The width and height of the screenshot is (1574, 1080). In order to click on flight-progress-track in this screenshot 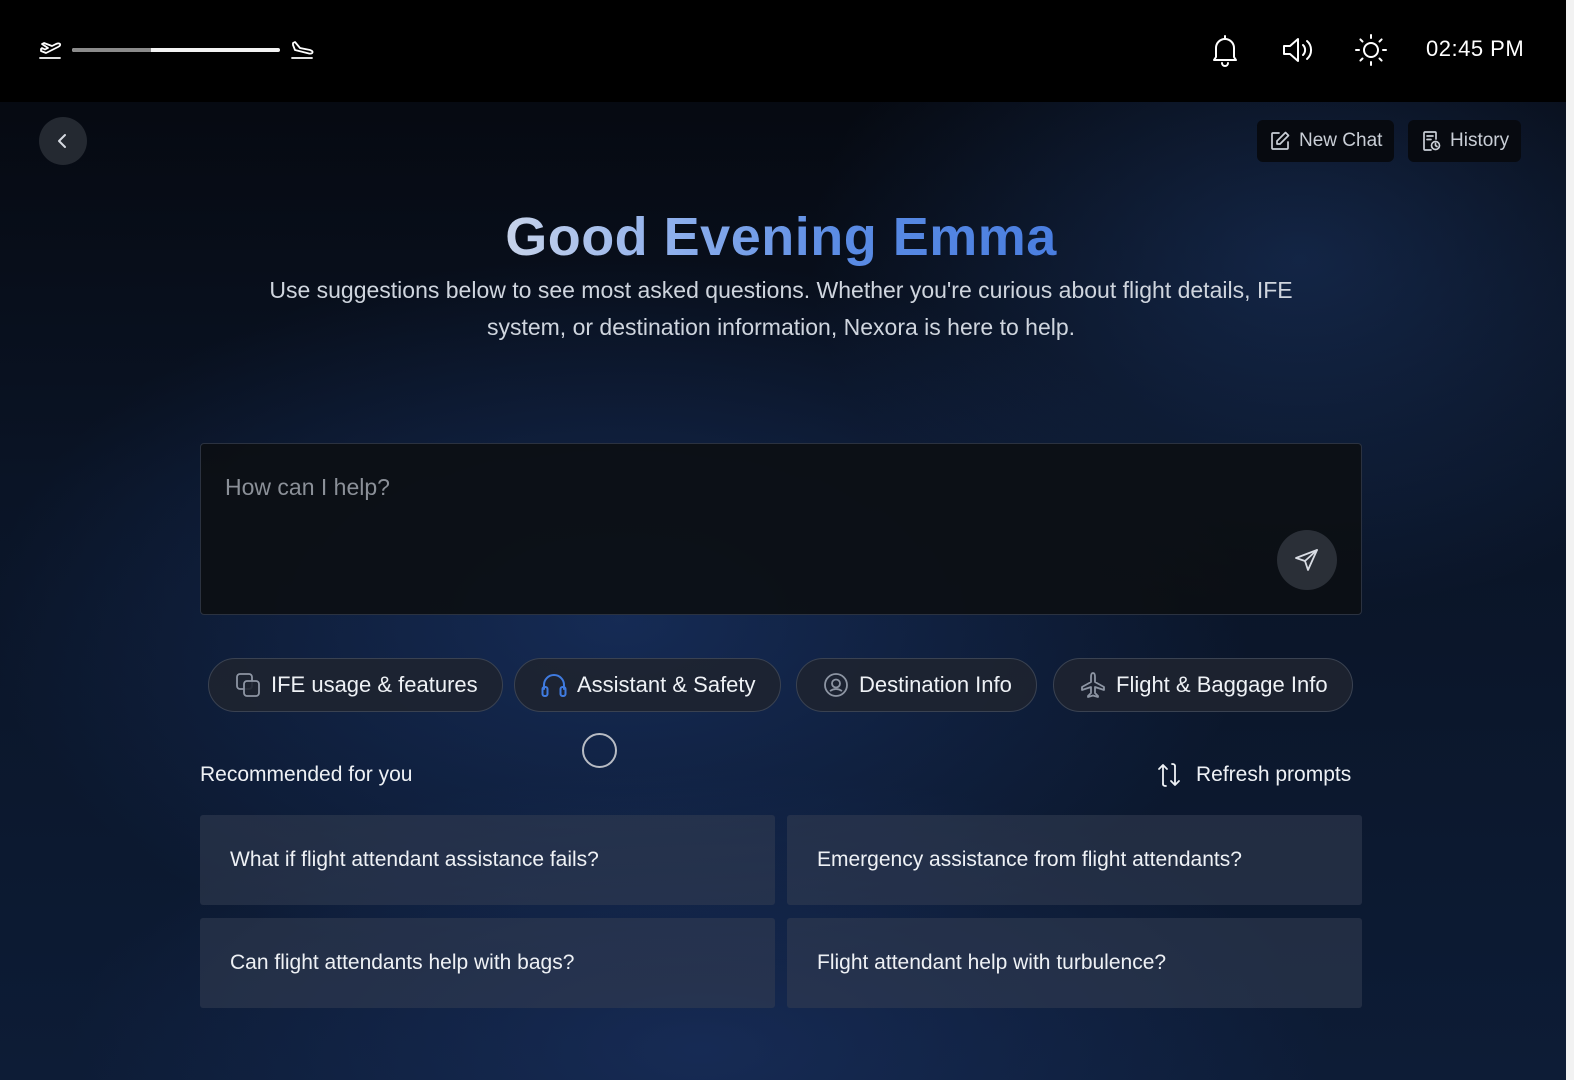, I will do `click(176, 50)`.